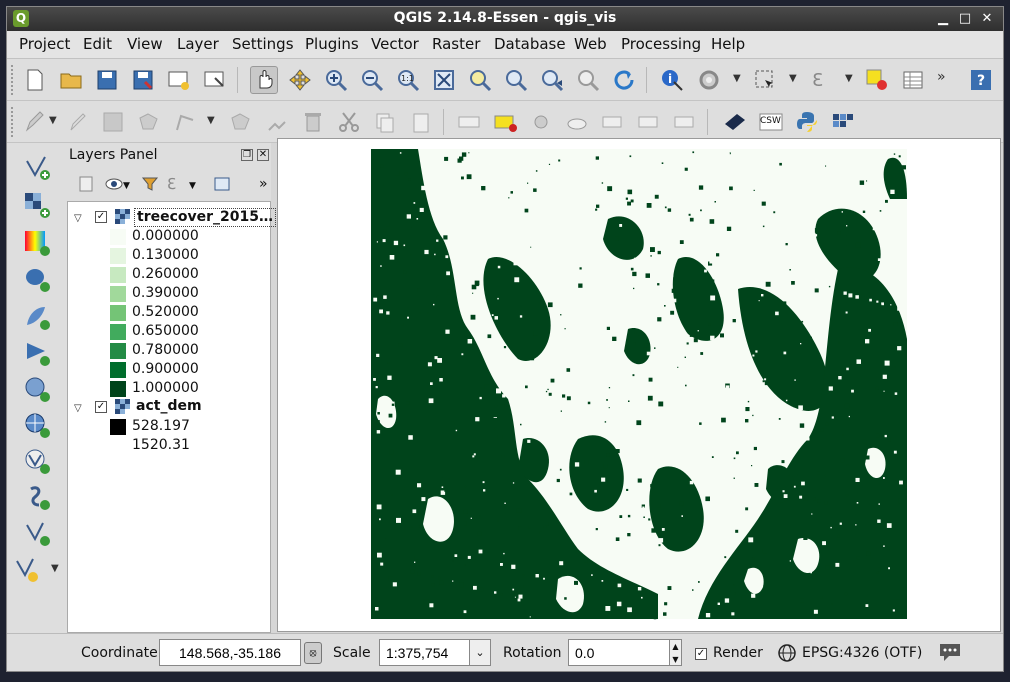  Describe the element at coordinates (215, 80) in the screenshot. I see `composer-manager-icon` at that location.